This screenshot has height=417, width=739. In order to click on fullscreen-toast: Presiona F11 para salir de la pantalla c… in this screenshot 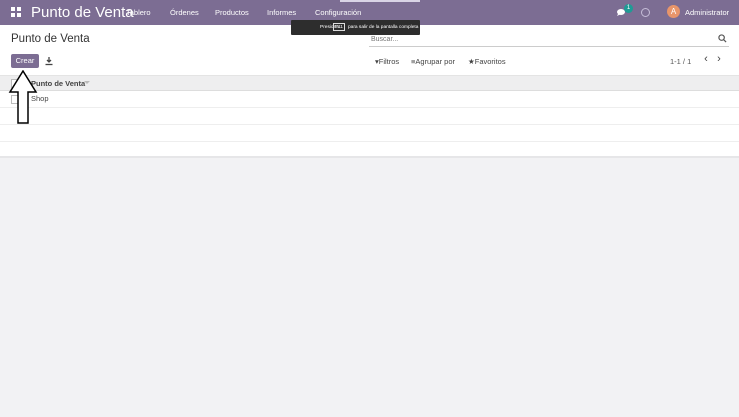, I will do `click(355, 27)`.